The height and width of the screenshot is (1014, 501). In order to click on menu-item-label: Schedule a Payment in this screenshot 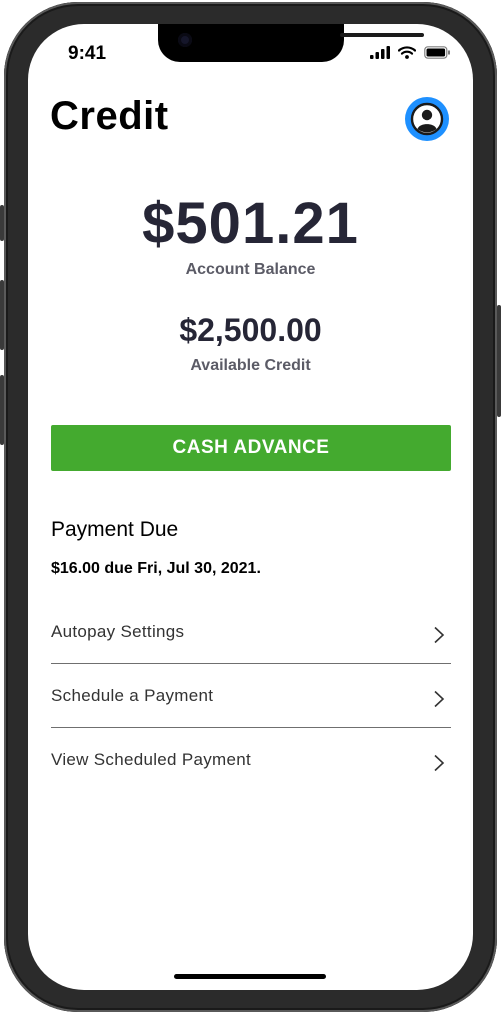, I will do `click(132, 695)`.